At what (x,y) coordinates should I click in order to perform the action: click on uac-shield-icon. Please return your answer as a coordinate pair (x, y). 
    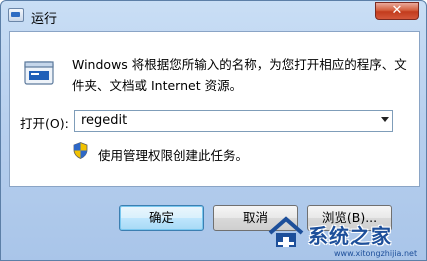
    Looking at the image, I should click on (80, 150).